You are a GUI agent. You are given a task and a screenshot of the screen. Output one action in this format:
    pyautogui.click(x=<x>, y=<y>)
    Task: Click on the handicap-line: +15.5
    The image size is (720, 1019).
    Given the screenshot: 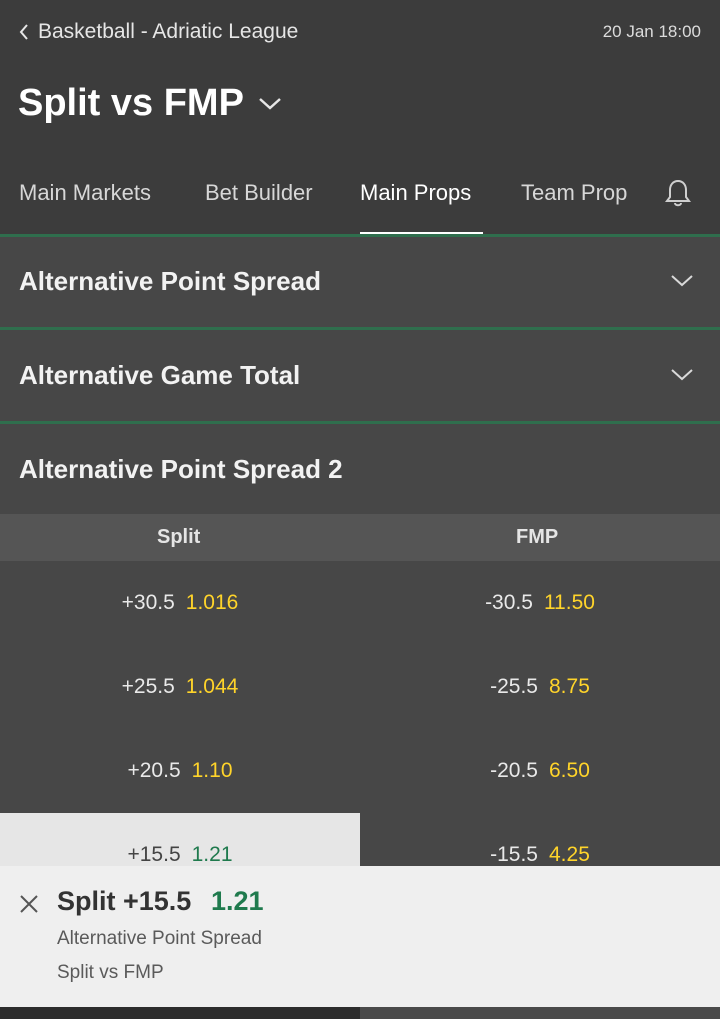 What is the action you would take?
    pyautogui.click(x=154, y=854)
    